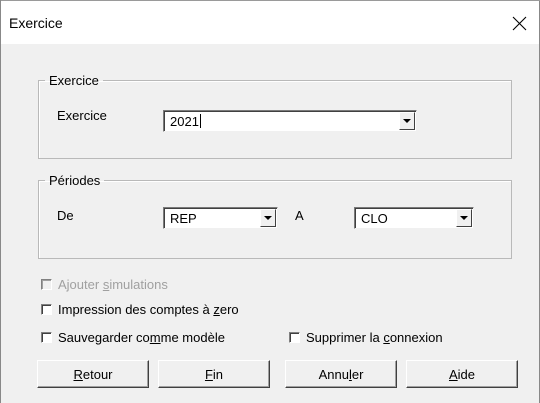 This screenshot has width=540, height=403. I want to click on sauvegarder-modele-label: Sauvegarder comme modèle, so click(141, 337).